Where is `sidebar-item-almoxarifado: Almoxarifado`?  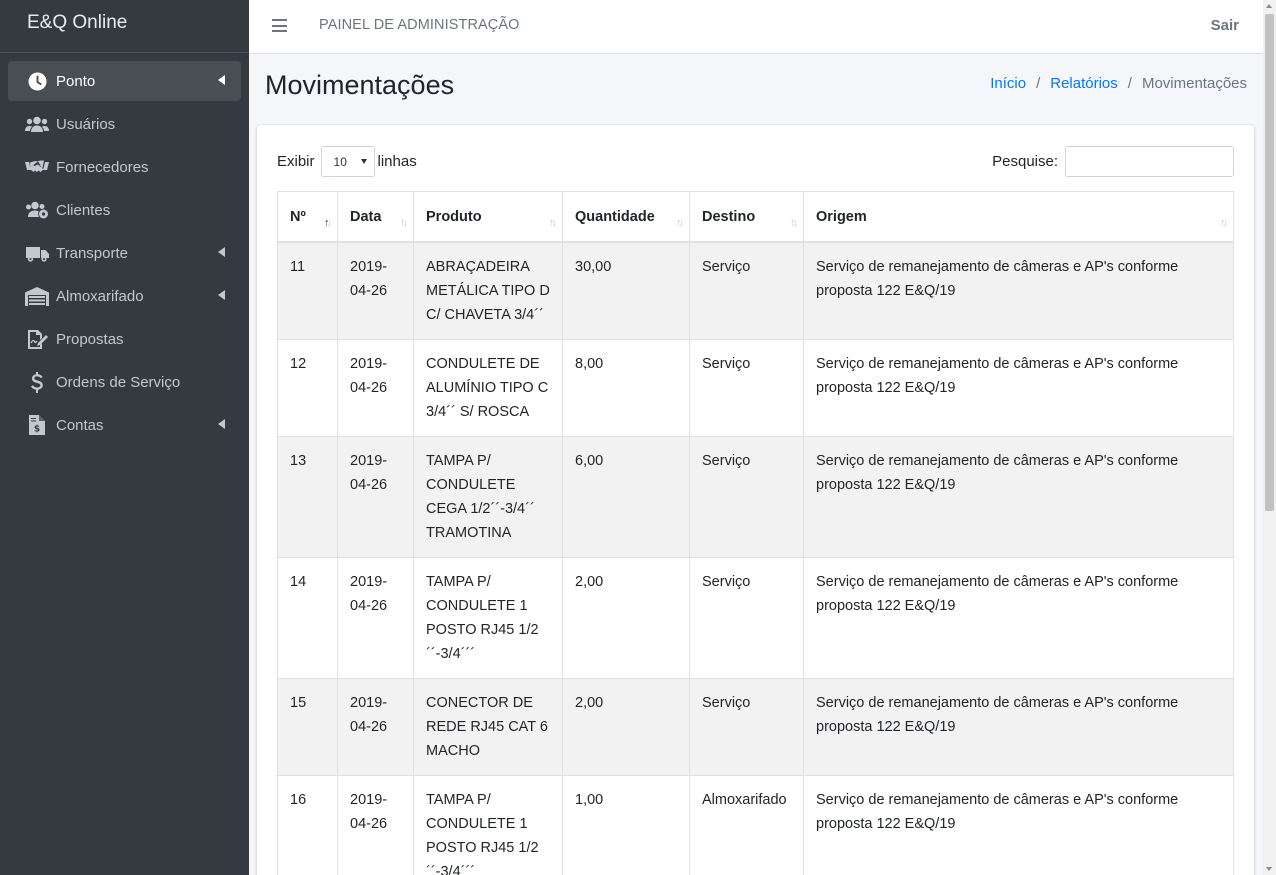 sidebar-item-almoxarifado: Almoxarifado is located at coordinates (124, 296).